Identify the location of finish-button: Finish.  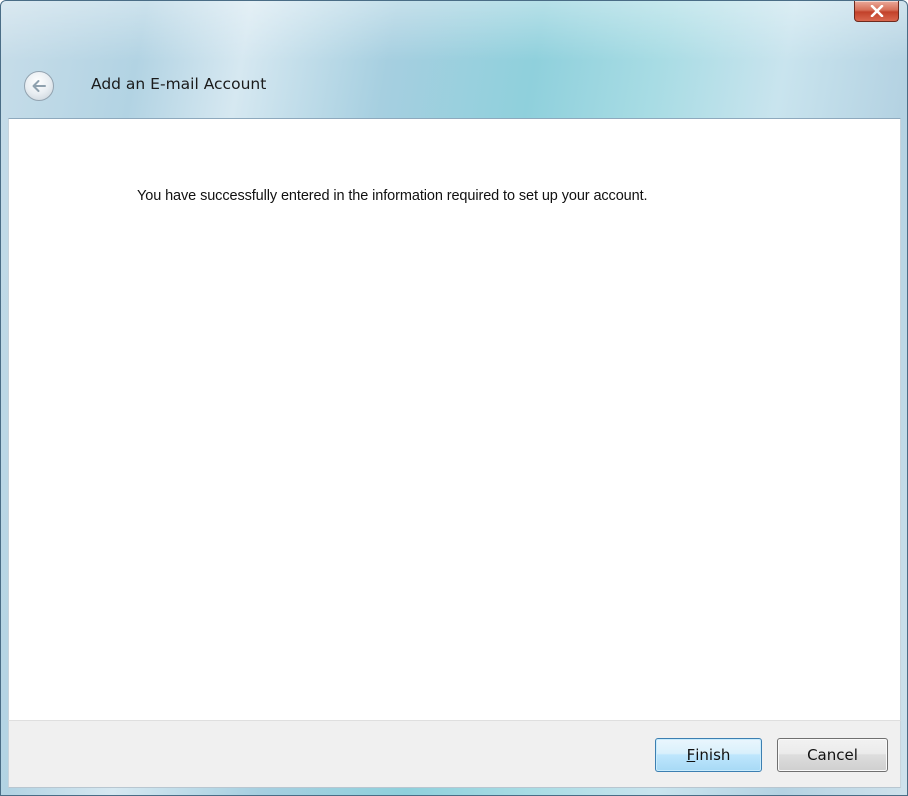
(708, 755).